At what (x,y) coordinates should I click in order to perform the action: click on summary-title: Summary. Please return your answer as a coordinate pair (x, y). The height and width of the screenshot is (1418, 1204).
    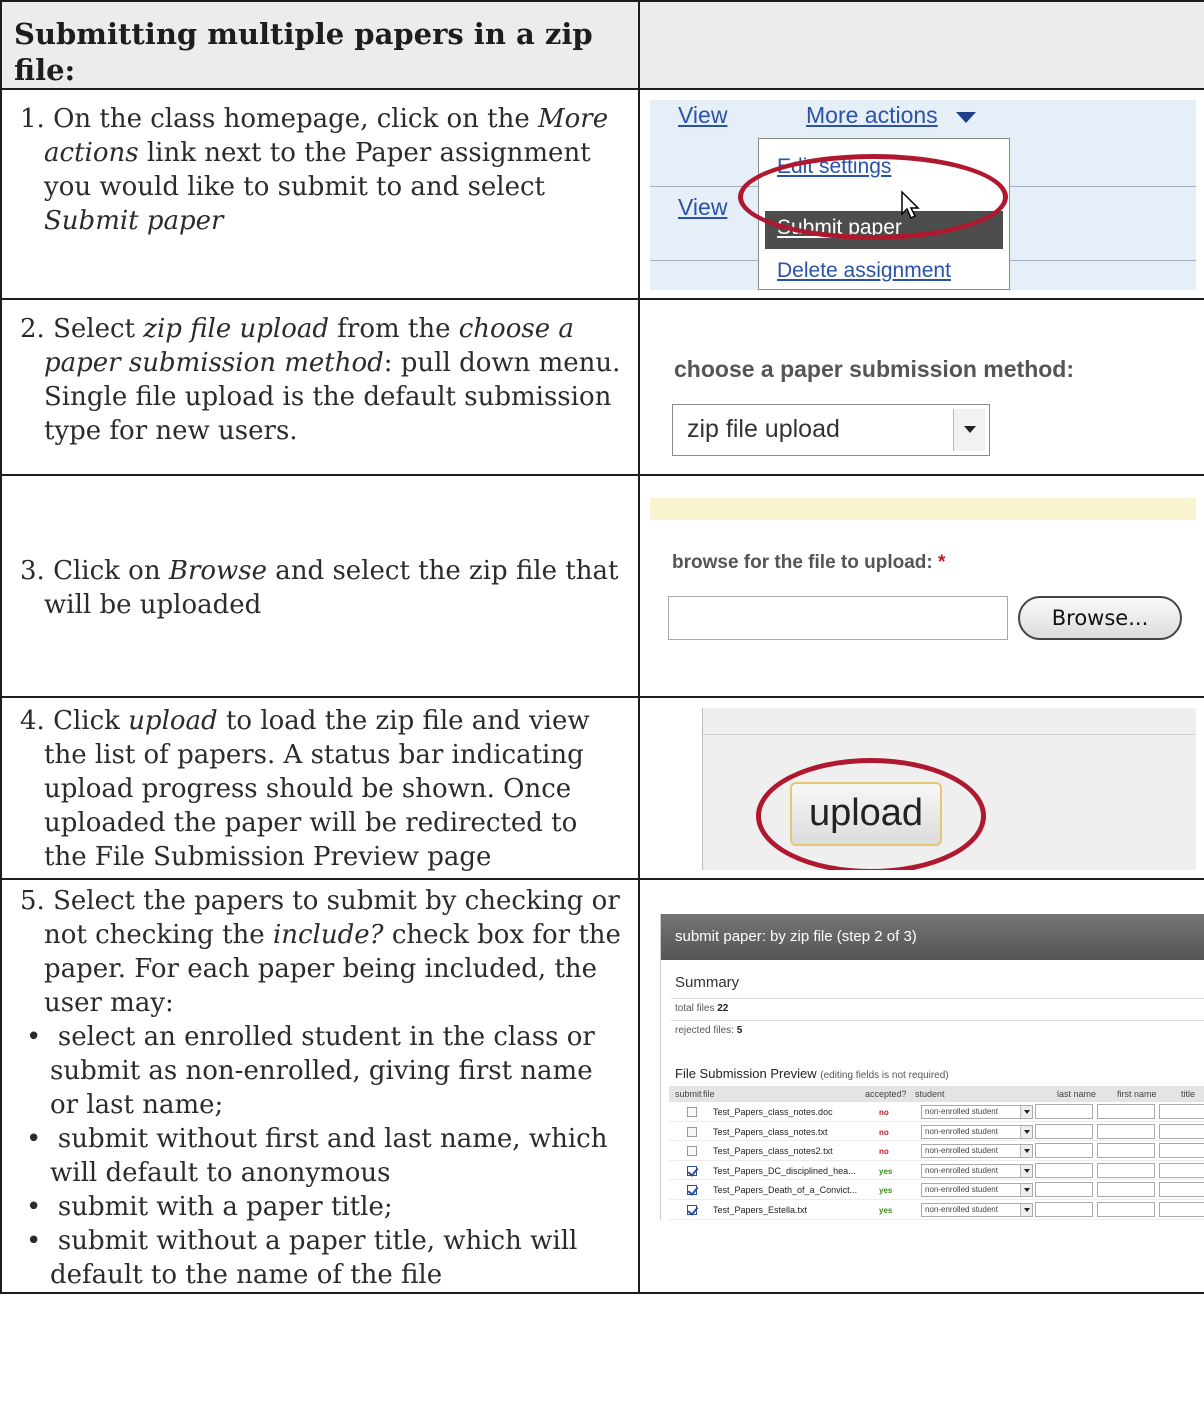
    Looking at the image, I should click on (707, 982).